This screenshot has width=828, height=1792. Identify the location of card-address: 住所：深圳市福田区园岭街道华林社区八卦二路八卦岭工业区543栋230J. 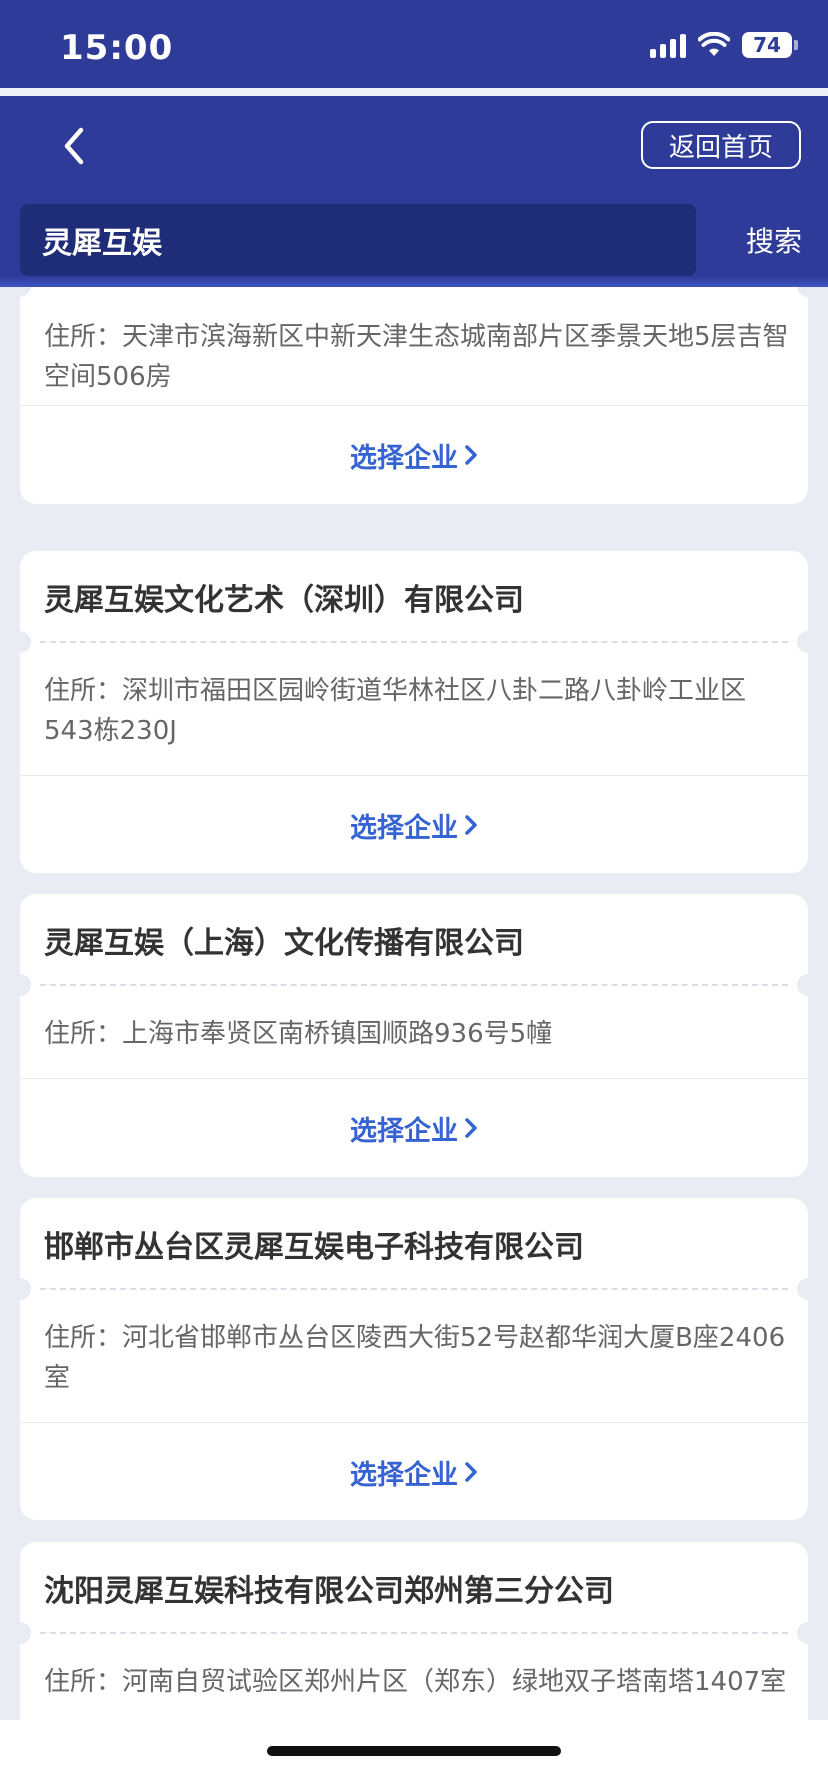
(395, 711).